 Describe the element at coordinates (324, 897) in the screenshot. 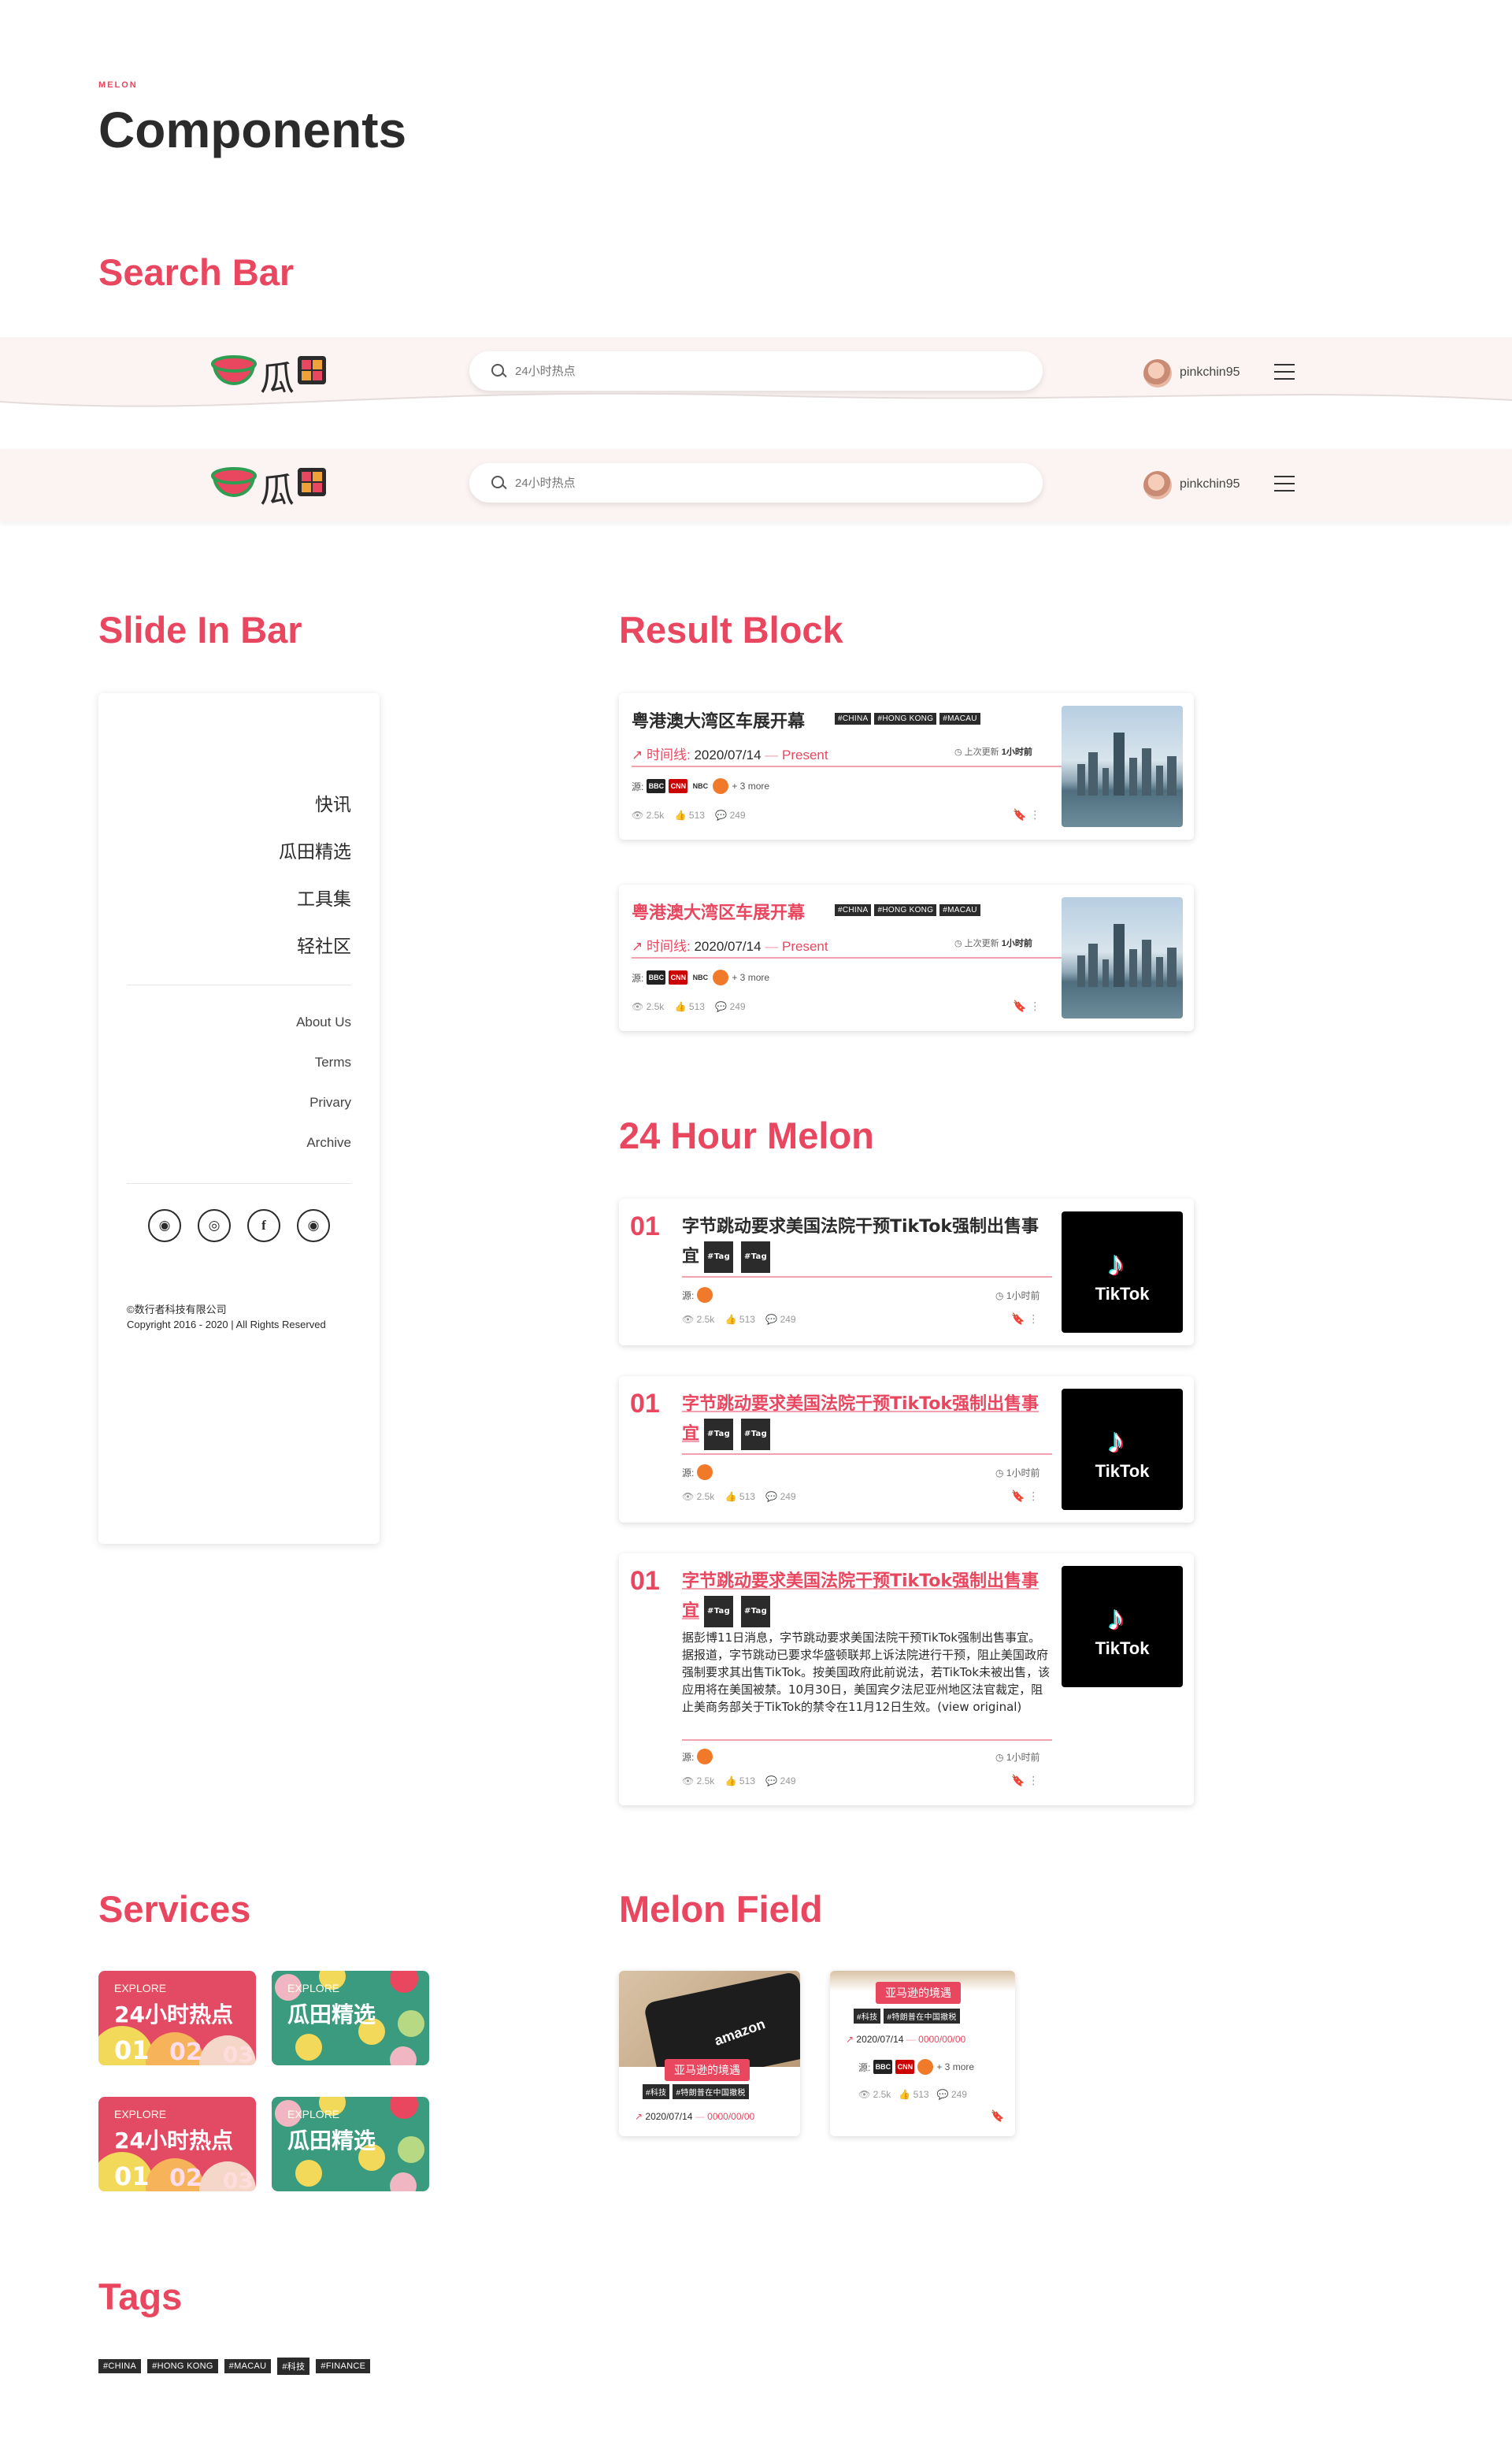

I see `nav-item-tools-active: 工具集` at that location.